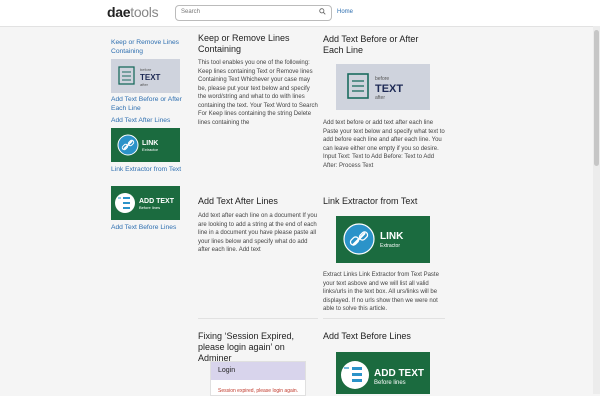 This screenshot has height=396, width=600. Describe the element at coordinates (146, 69) in the screenshot. I see `thumb-before-label: before` at that location.